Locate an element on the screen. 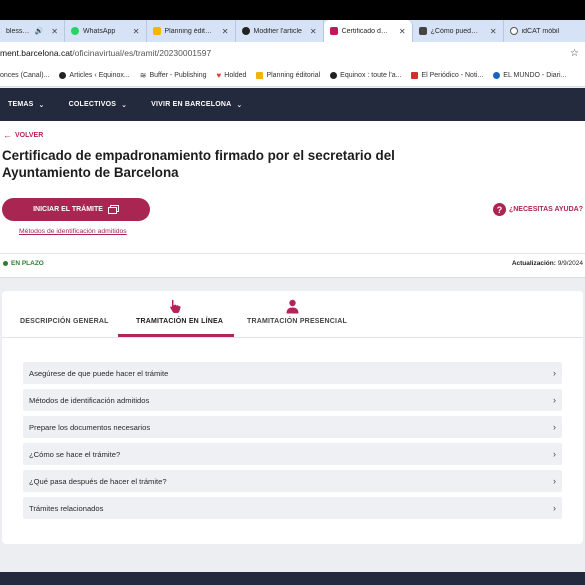 The height and width of the screenshot is (585, 585). bookmark-label: Buffer - Publishing is located at coordinates (178, 75).